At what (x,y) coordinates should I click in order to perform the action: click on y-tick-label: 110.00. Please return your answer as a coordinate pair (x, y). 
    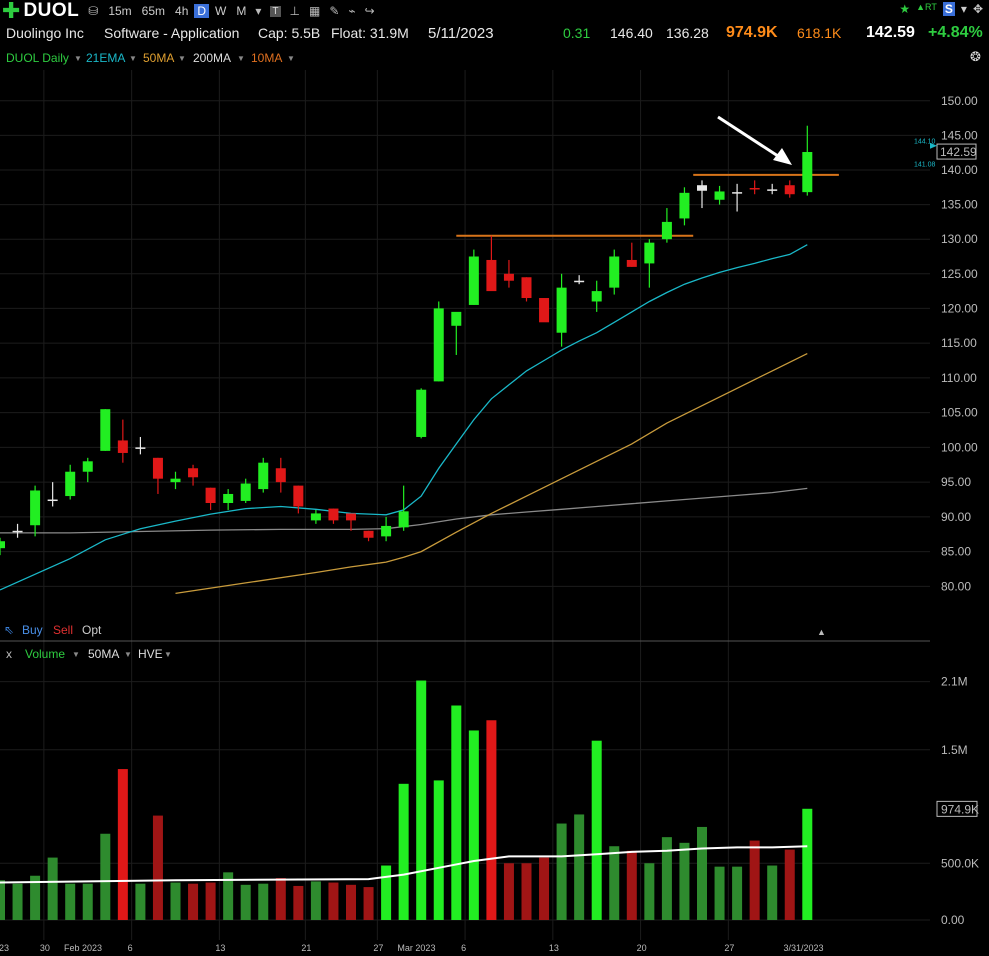
    Looking at the image, I should click on (959, 378).